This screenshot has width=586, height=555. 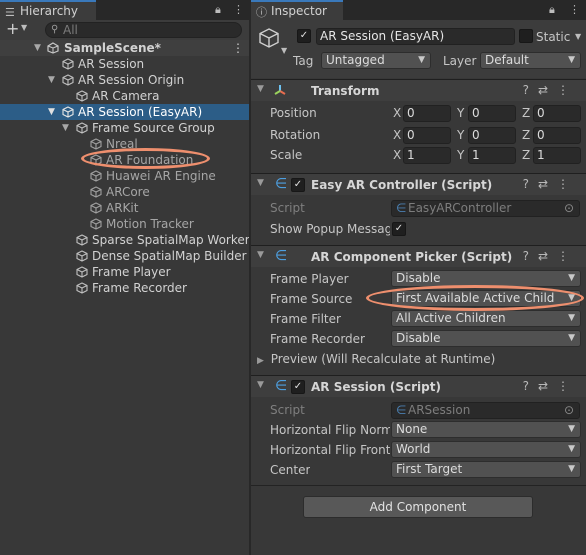 I want to click on center-dropdown: First Target ▼, so click(x=486, y=469).